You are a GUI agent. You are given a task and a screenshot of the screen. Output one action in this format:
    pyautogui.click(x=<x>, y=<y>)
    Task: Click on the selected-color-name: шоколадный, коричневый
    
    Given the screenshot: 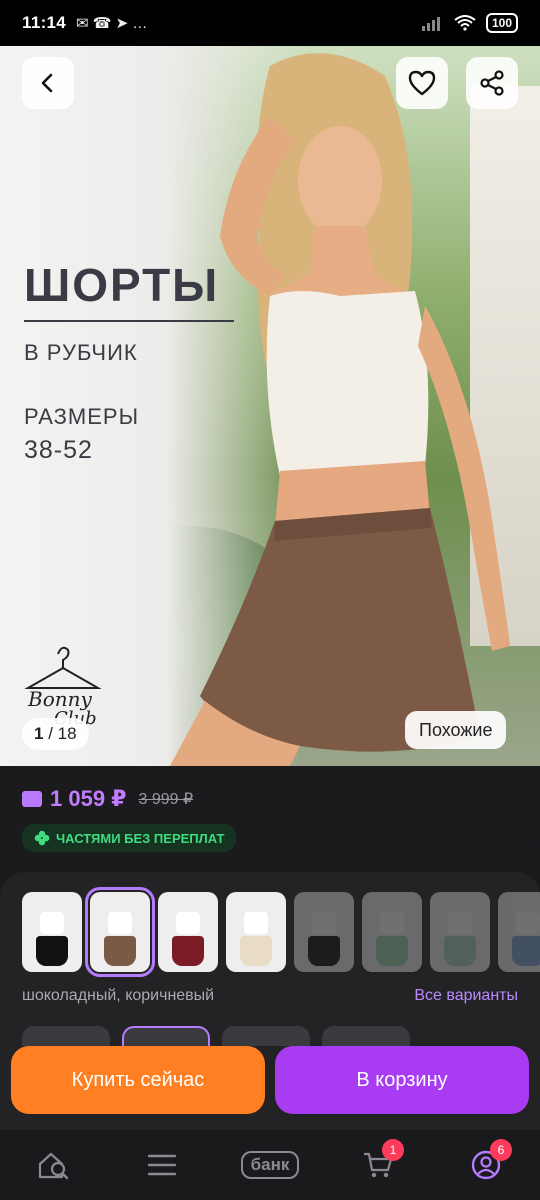 What is the action you would take?
    pyautogui.click(x=118, y=995)
    